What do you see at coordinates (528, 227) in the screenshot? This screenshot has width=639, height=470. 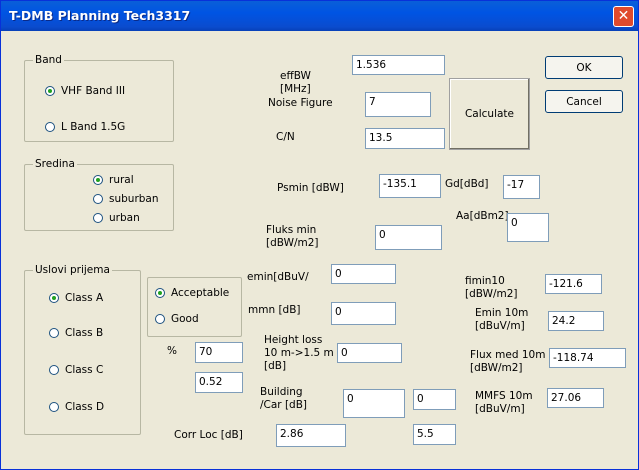 I see `aa-field: 0` at bounding box center [528, 227].